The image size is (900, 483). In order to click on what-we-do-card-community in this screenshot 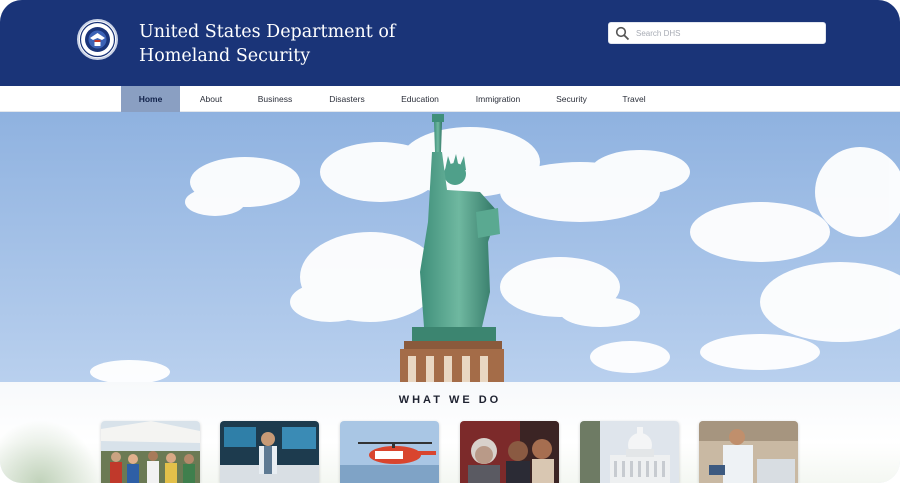, I will do `click(509, 452)`.